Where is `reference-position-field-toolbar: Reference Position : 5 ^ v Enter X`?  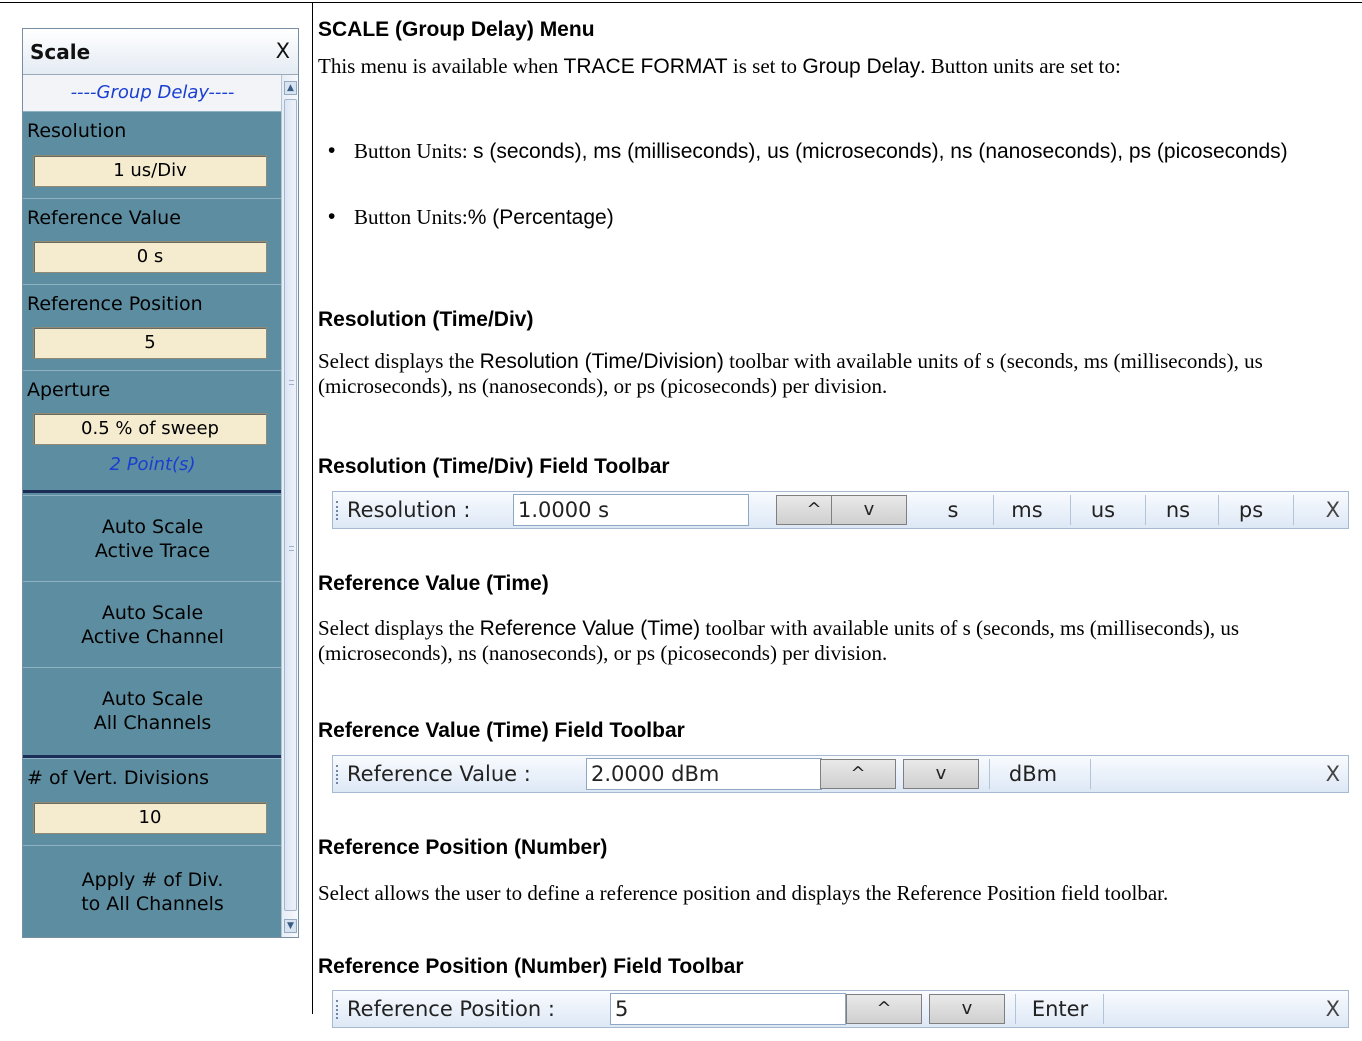 reference-position-field-toolbar: Reference Position : 5 ^ v Enter X is located at coordinates (840, 1009).